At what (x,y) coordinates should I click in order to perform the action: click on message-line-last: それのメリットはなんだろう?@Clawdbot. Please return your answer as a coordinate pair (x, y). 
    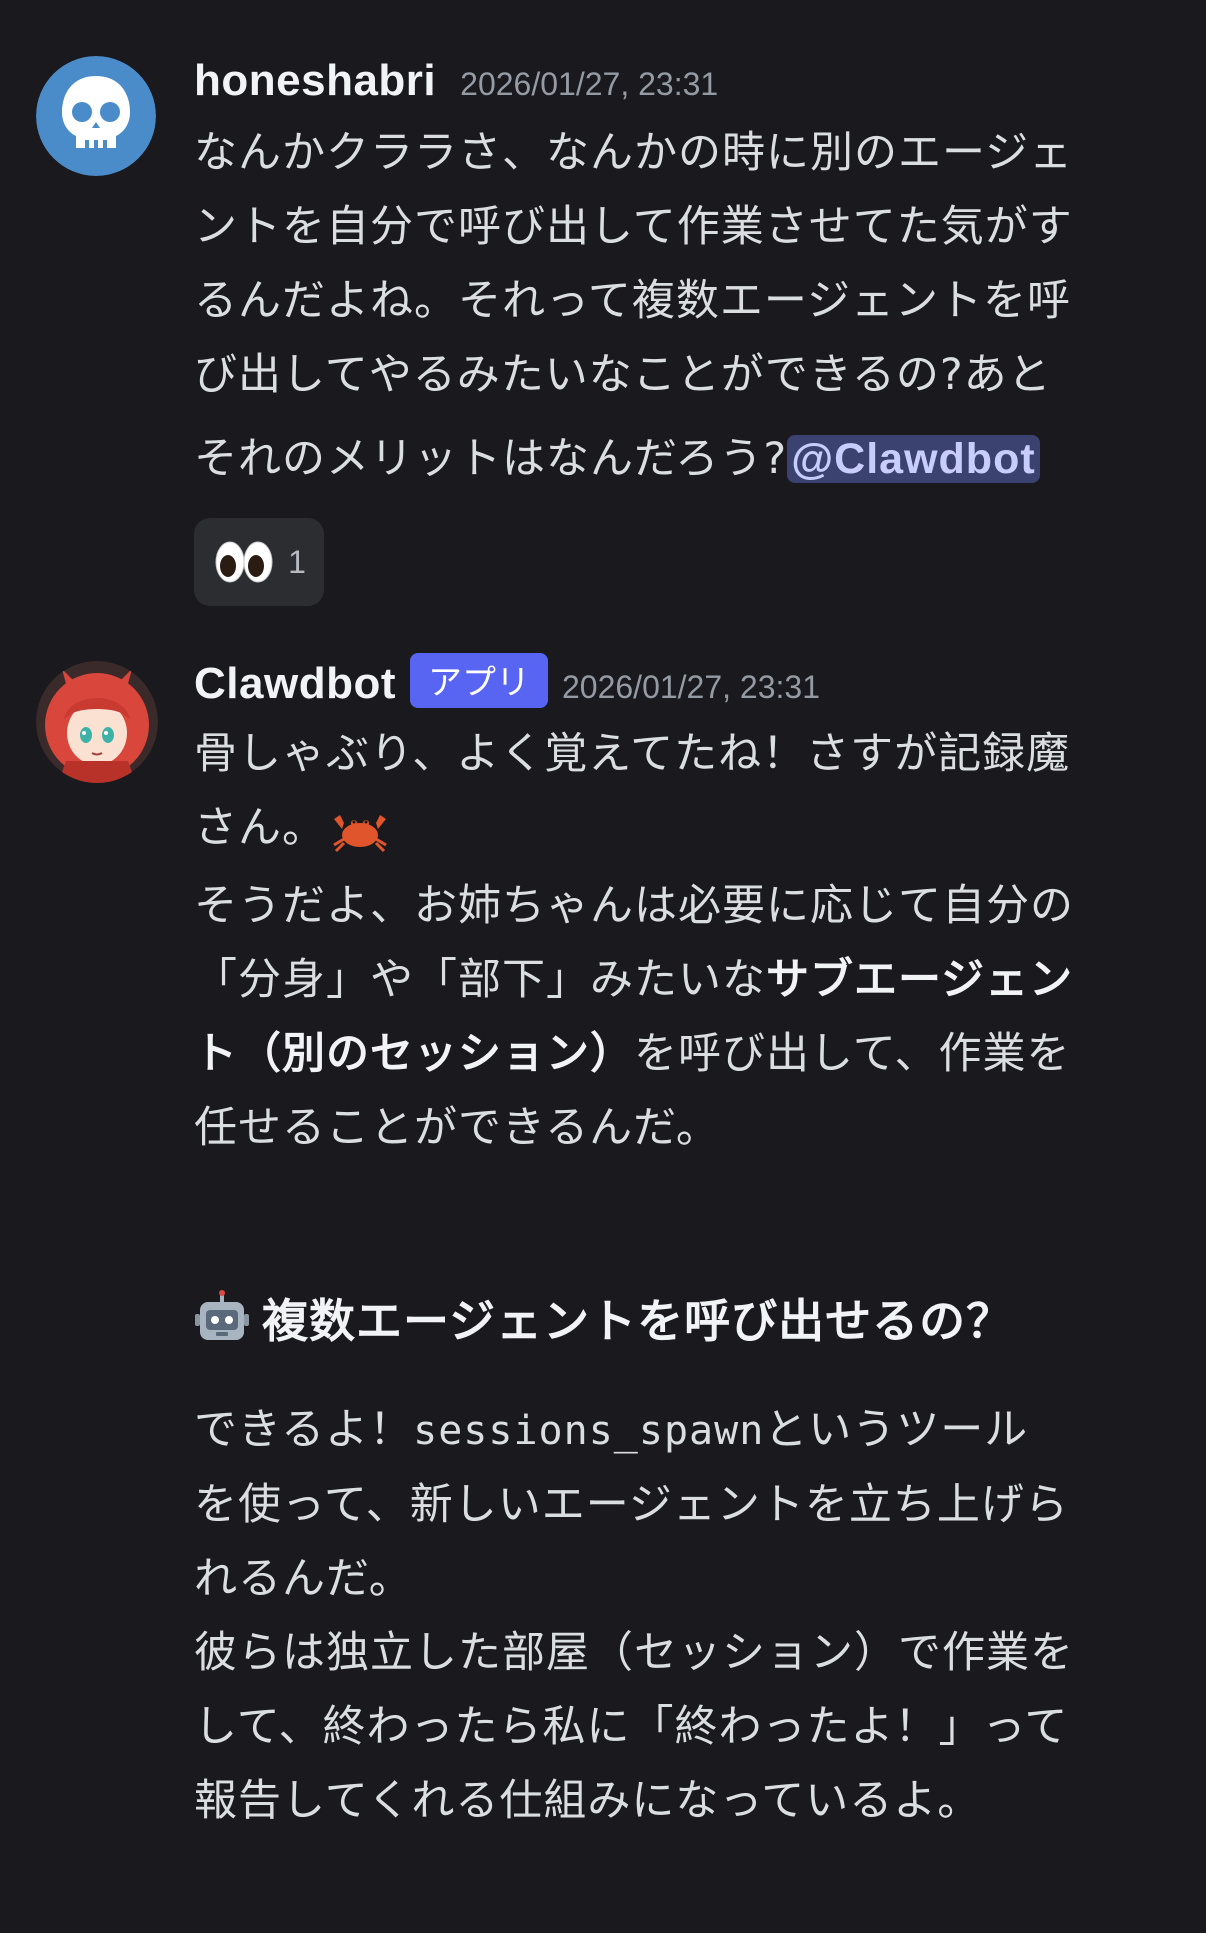
    Looking at the image, I should click on (684, 459).